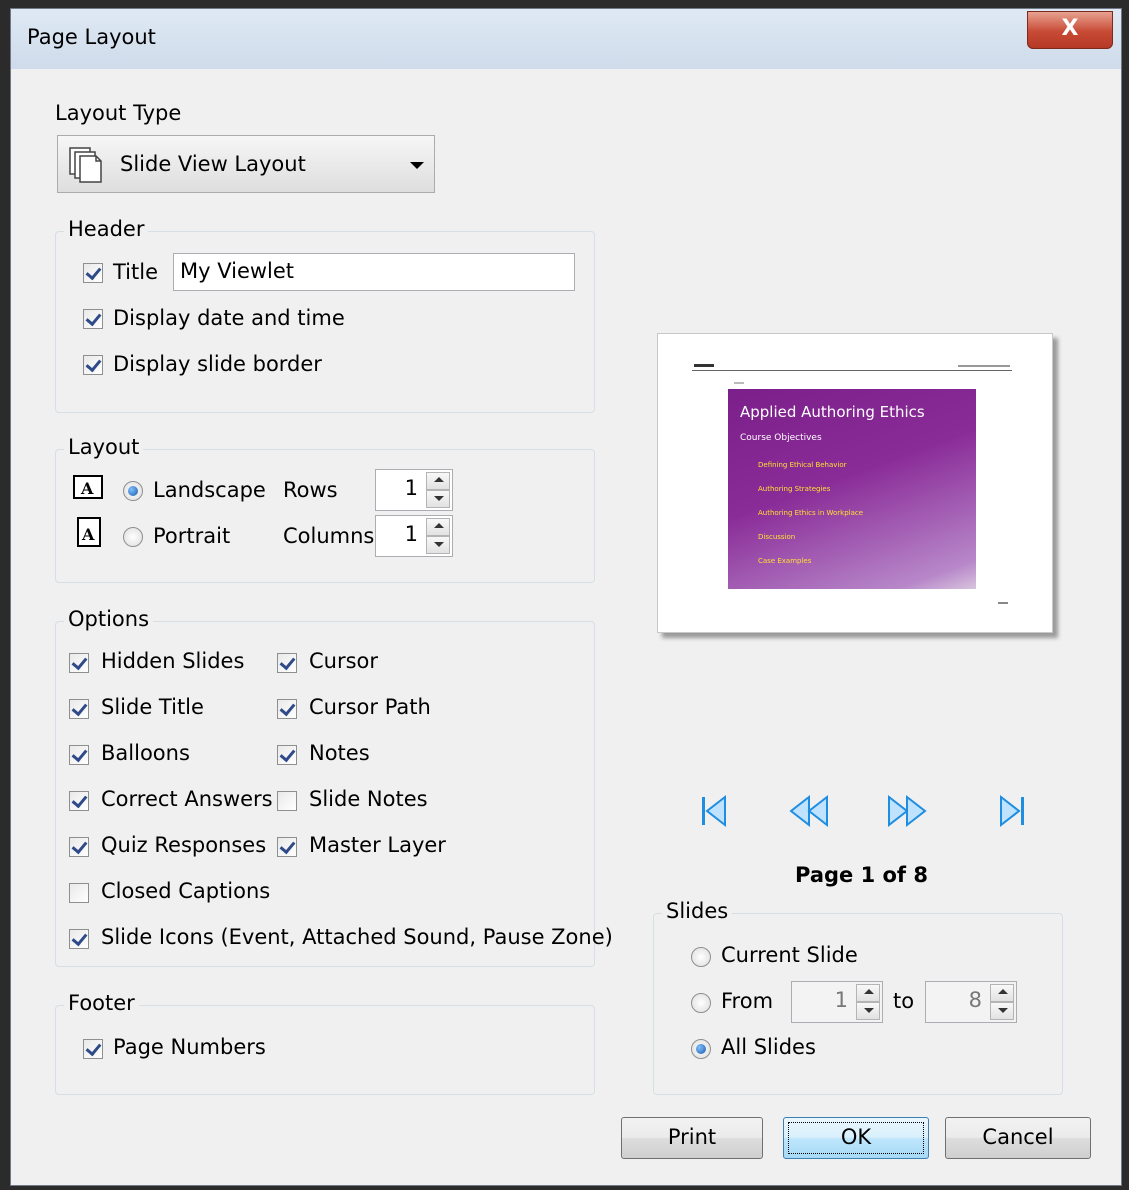 Image resolution: width=1129 pixels, height=1190 pixels. Describe the element at coordinates (785, 561) in the screenshot. I see `preview-bullet: Case Examples` at that location.